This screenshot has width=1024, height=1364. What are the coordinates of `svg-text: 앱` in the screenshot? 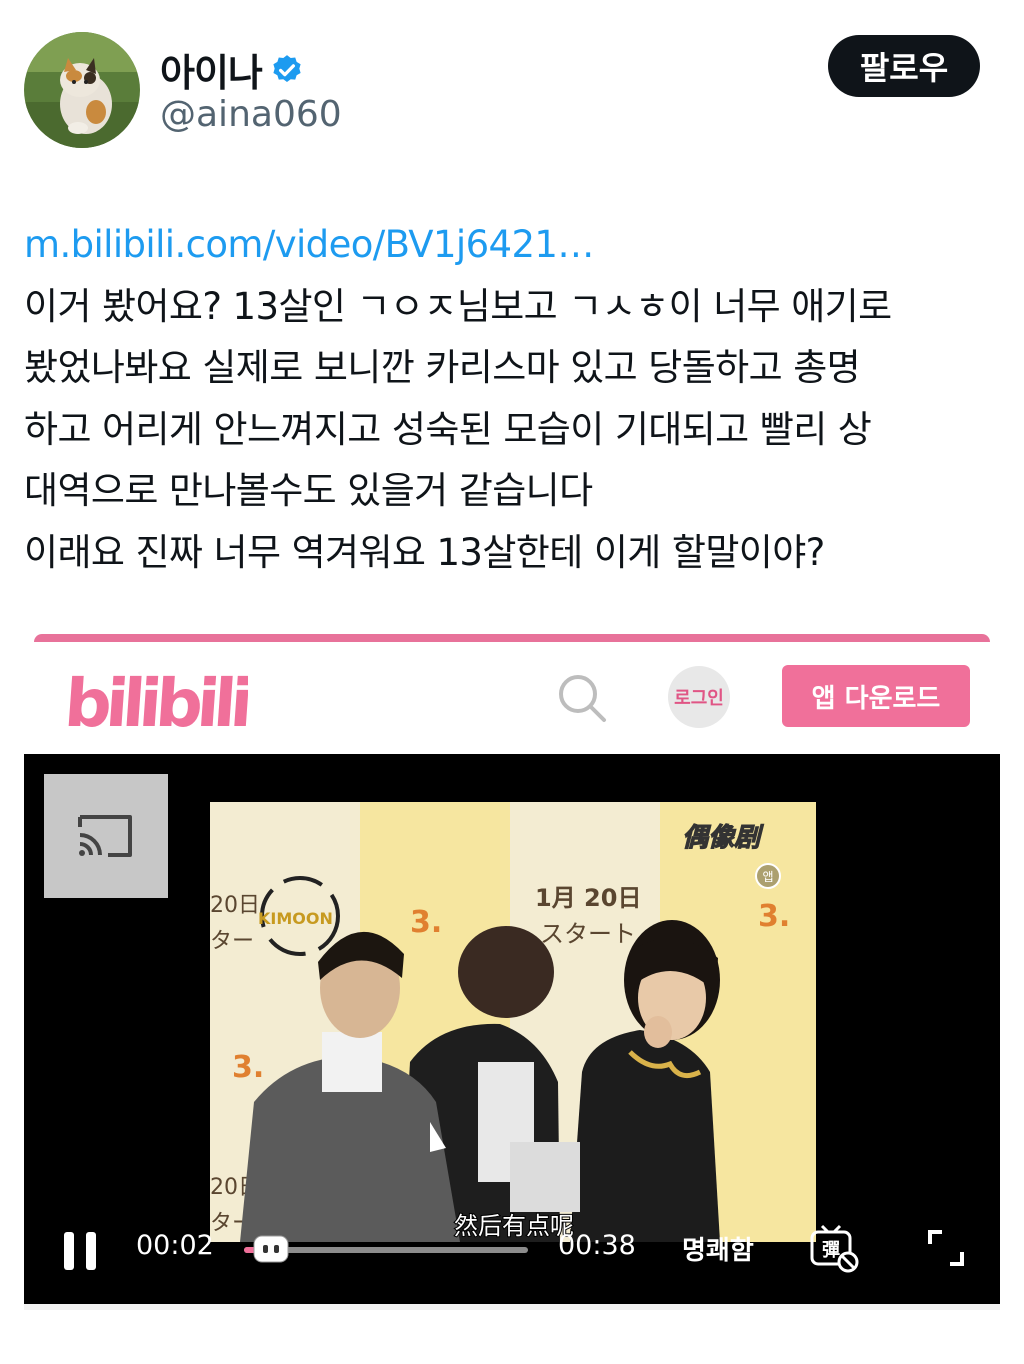 It's located at (767, 877).